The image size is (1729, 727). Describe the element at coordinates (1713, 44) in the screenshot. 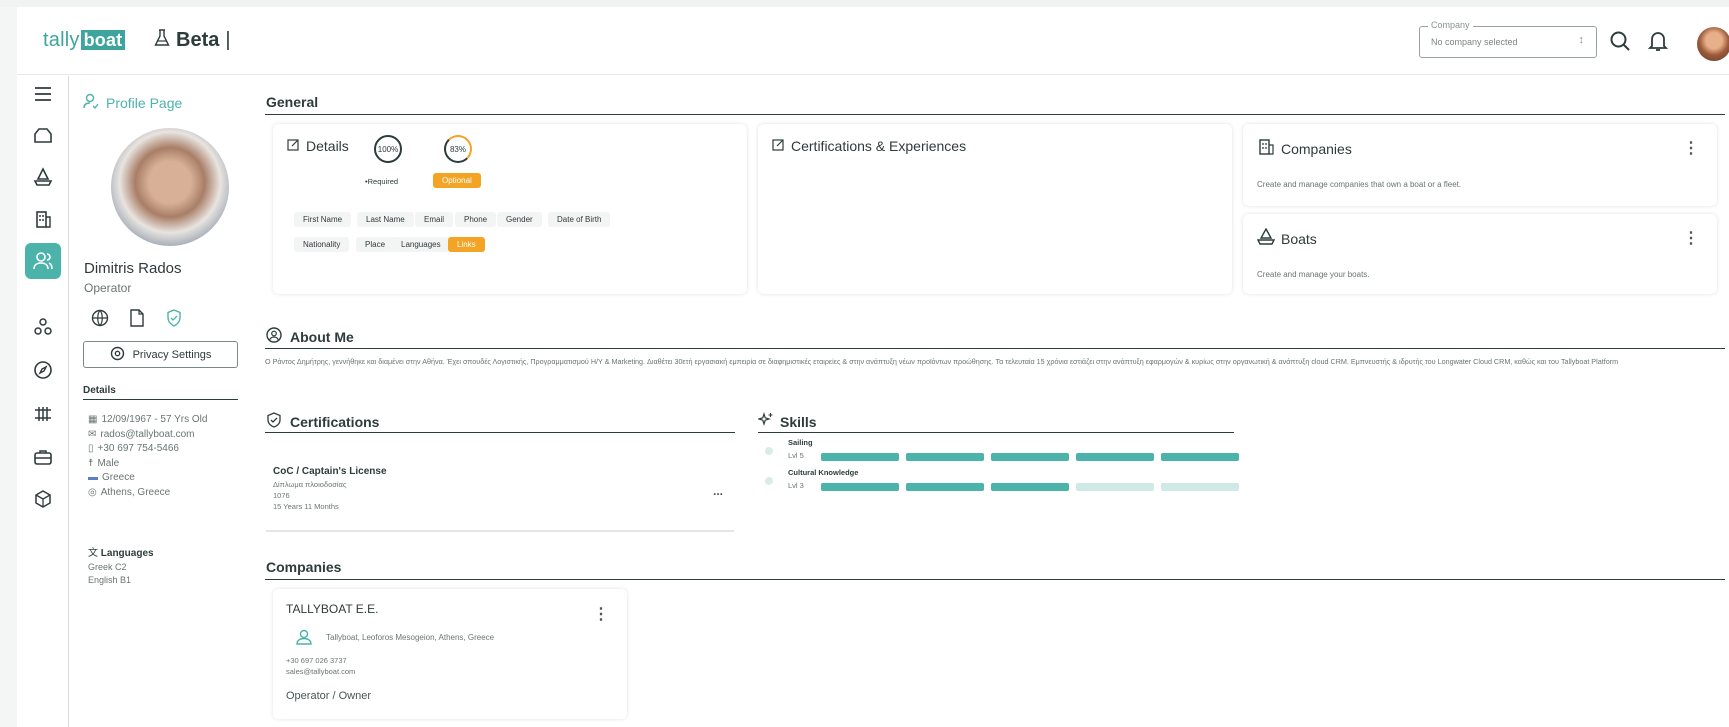

I see `user-avatar` at that location.